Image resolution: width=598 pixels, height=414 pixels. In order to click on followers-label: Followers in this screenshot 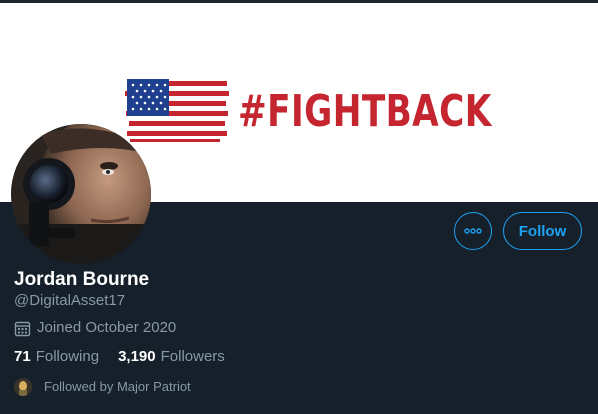, I will do `click(192, 356)`.